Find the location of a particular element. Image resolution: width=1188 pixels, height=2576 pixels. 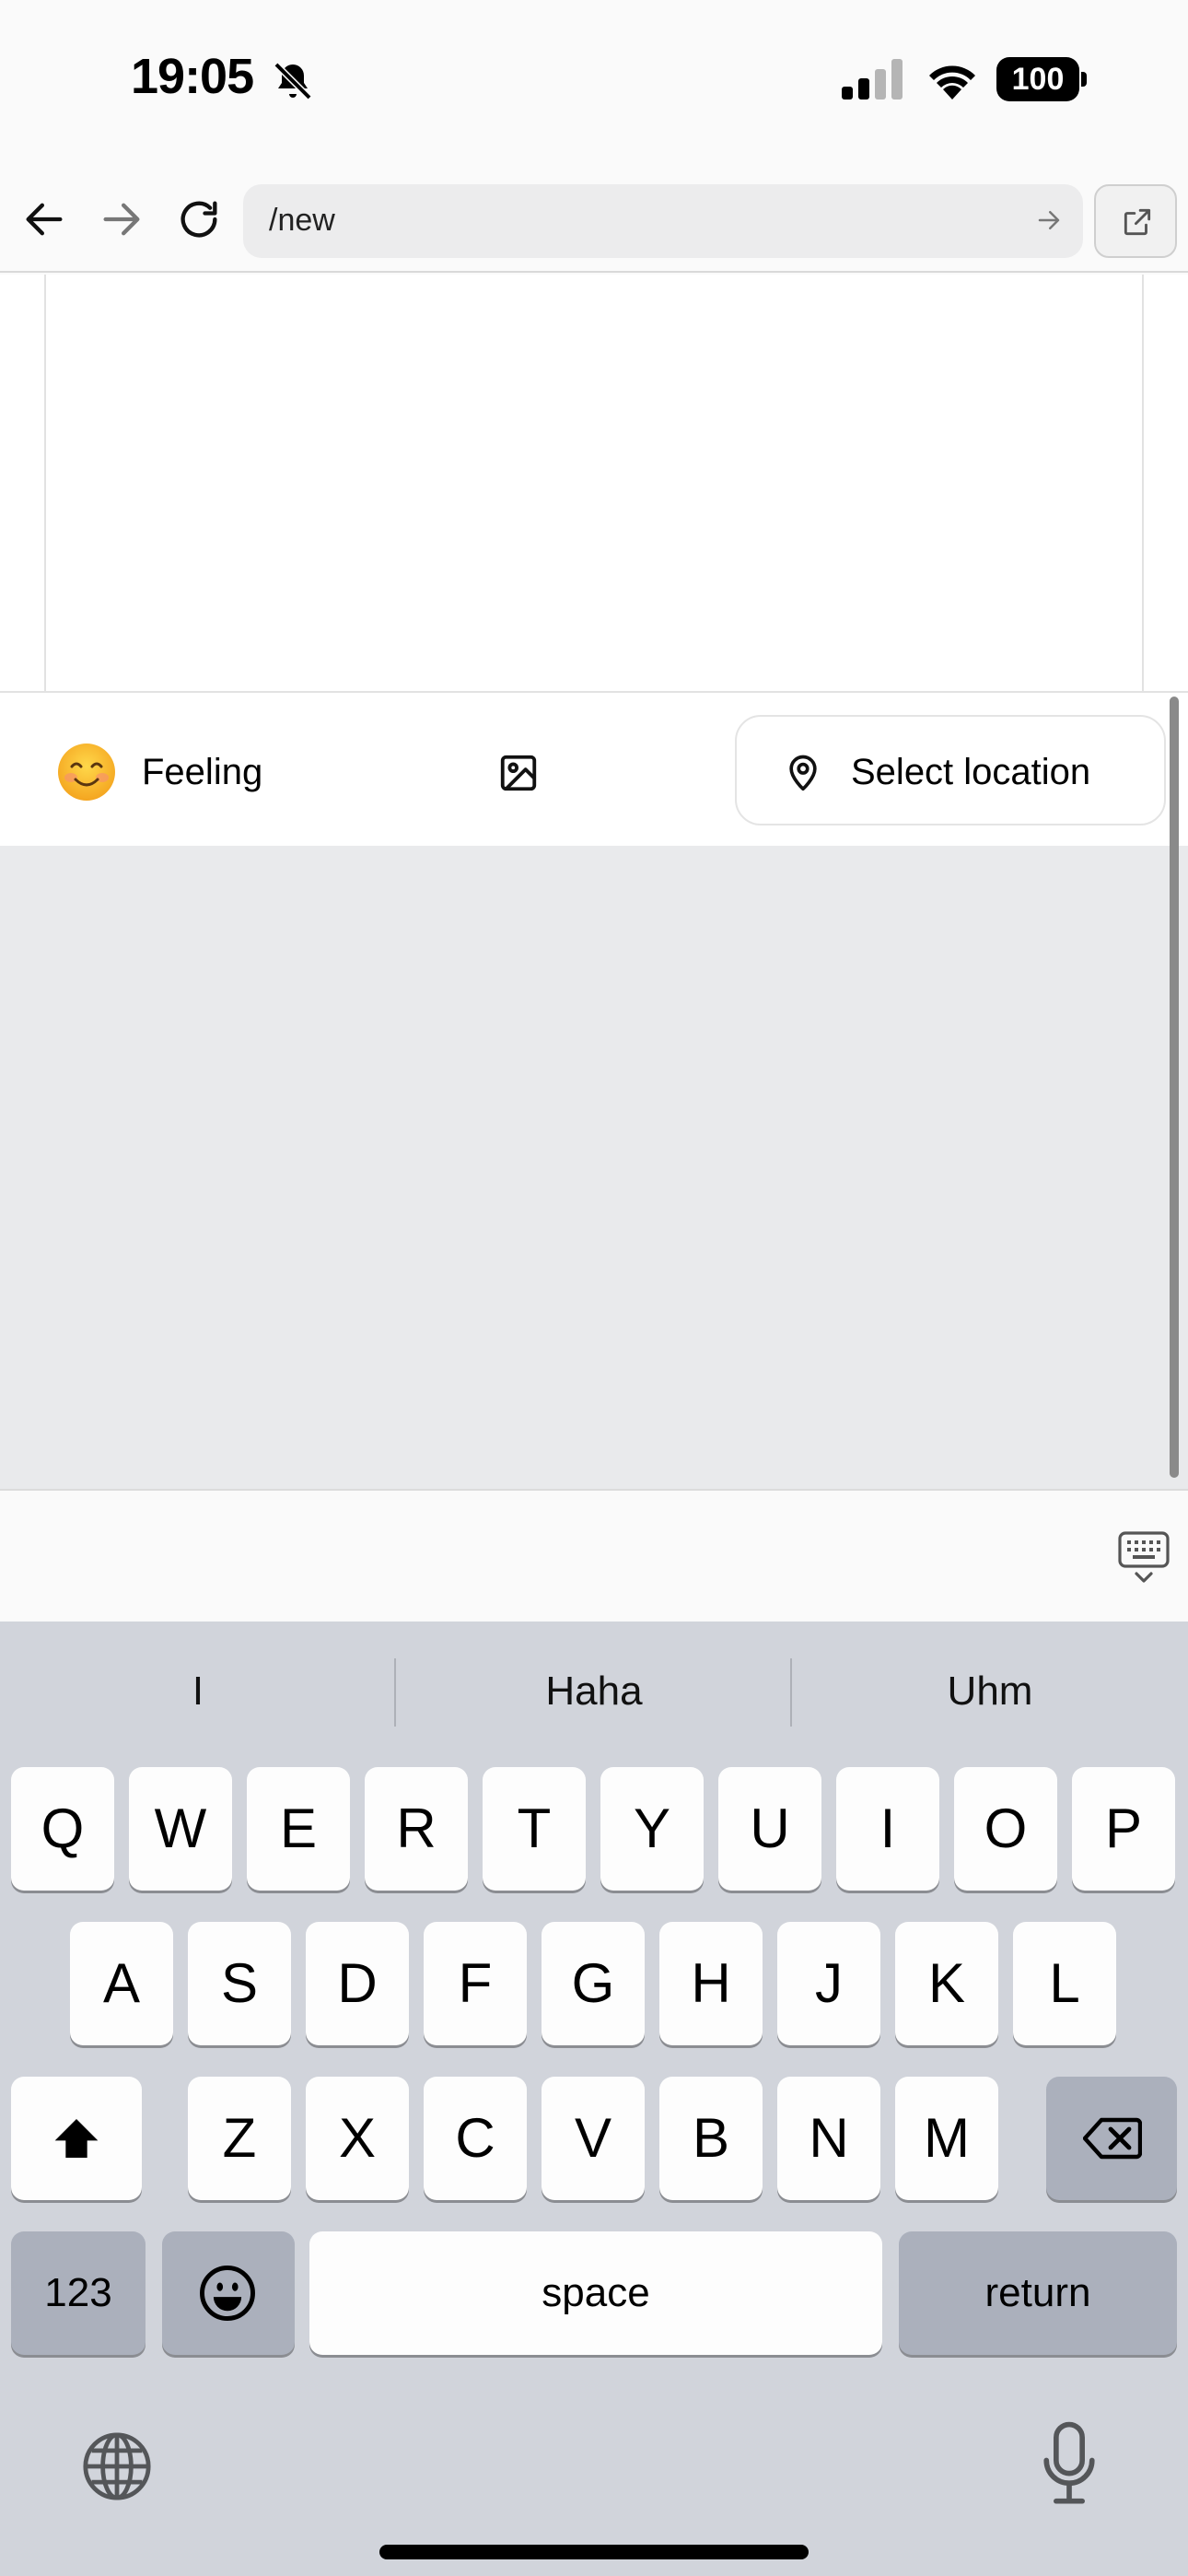

key-n: N is located at coordinates (828, 2138).